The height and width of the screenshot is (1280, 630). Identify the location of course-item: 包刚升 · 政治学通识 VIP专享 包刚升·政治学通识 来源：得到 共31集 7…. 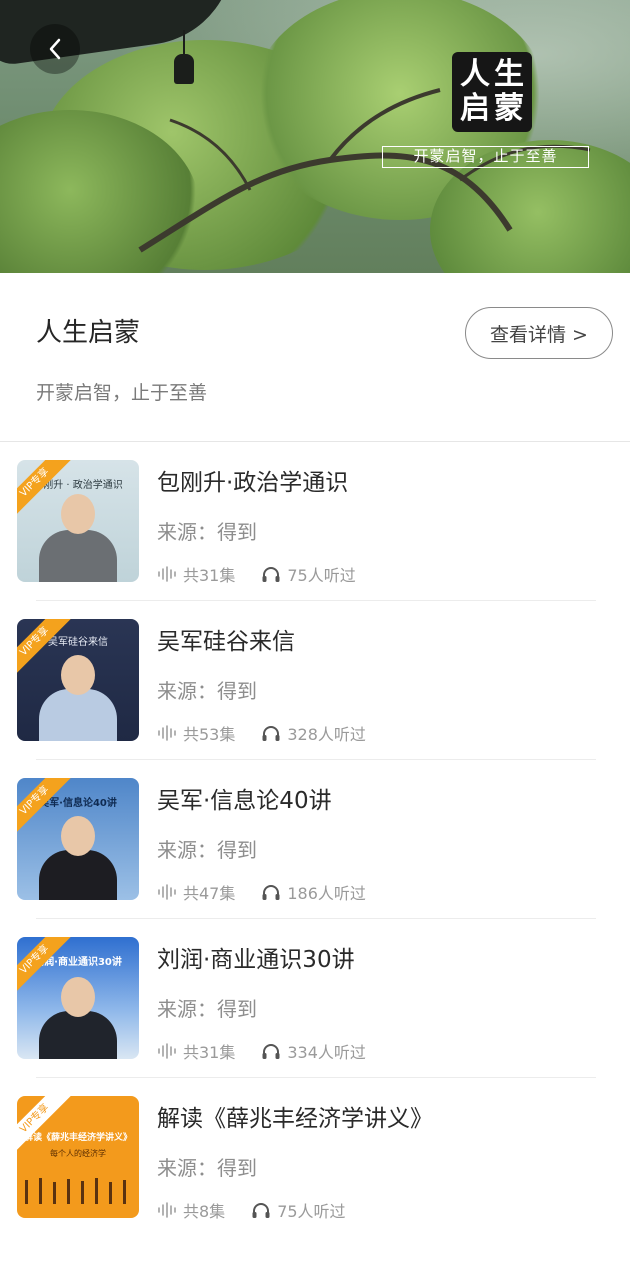
(315, 521).